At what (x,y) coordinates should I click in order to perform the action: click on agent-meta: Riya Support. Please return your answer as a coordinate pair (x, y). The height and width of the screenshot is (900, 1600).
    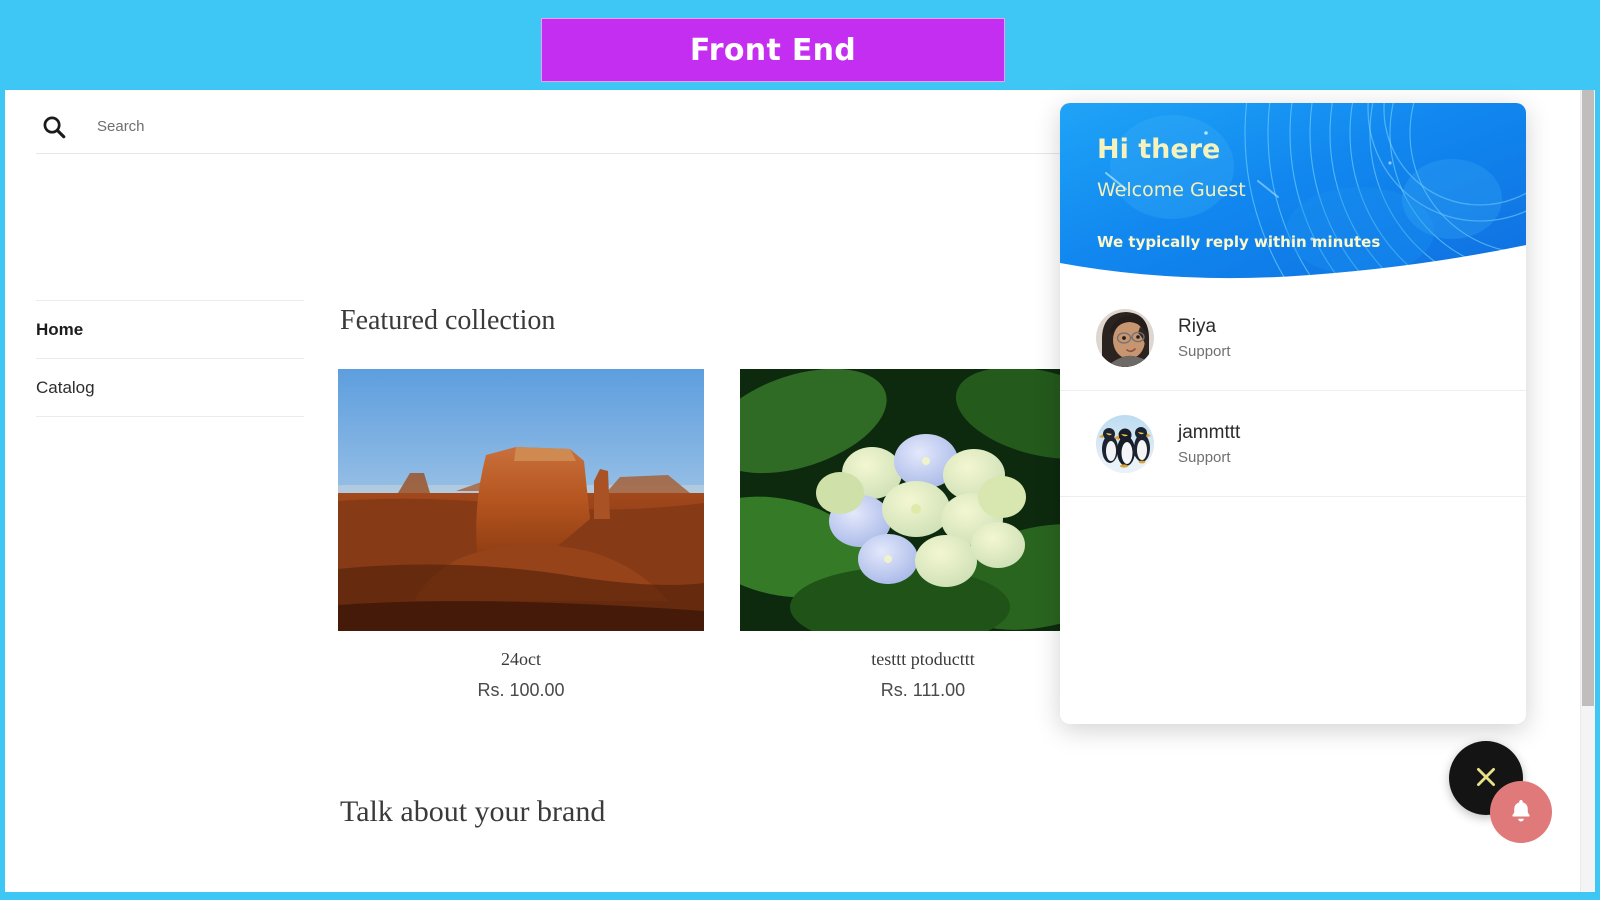
    Looking at the image, I should click on (1204, 338).